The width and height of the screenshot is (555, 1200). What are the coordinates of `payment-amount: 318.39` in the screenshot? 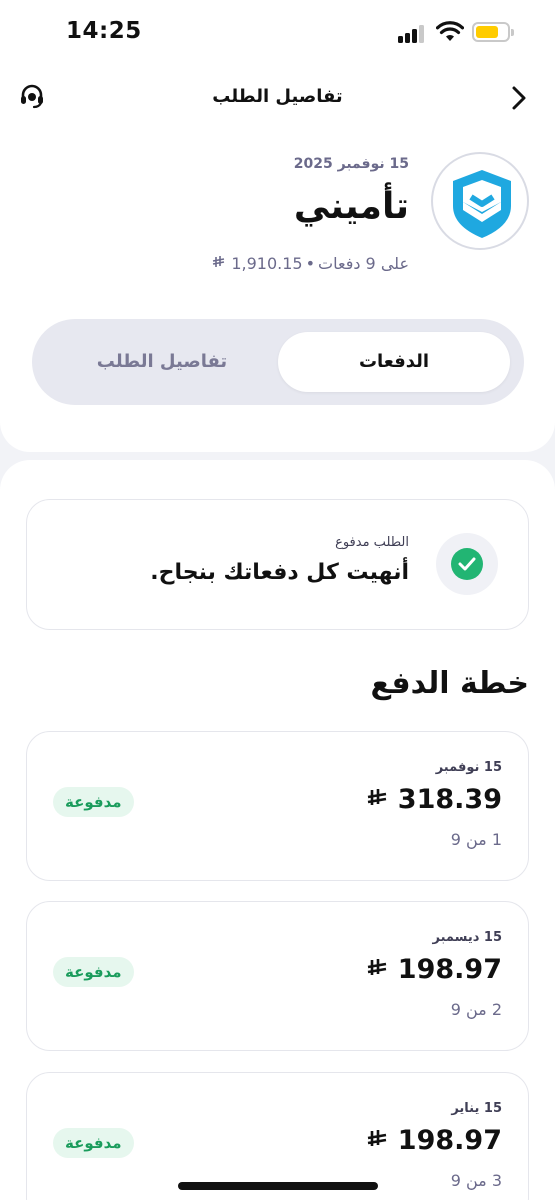 It's located at (434, 799).